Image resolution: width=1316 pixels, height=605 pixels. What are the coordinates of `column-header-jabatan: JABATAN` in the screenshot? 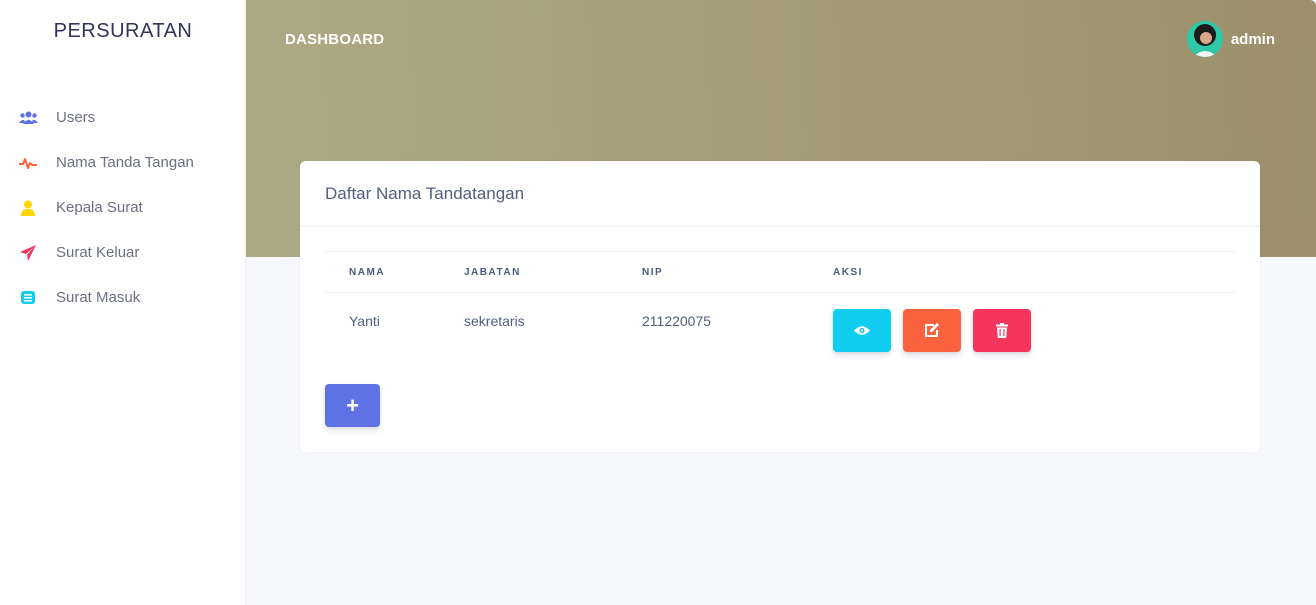 It's located at (553, 272).